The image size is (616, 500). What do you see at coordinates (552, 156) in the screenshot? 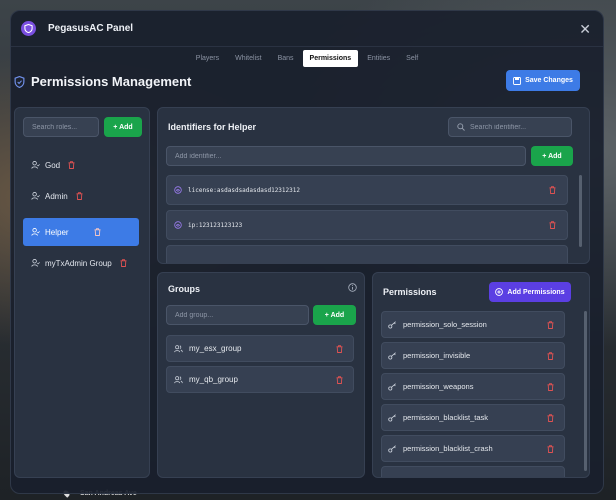
I see `add-identifier-button: + Add` at bounding box center [552, 156].